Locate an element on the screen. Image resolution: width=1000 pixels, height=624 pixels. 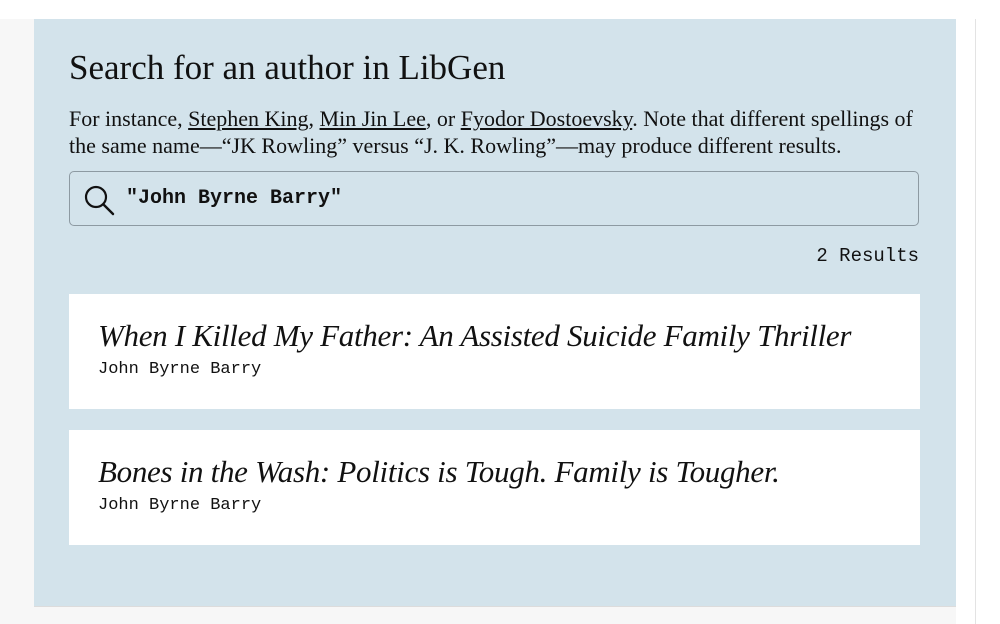
search-bar is located at coordinates (494, 198).